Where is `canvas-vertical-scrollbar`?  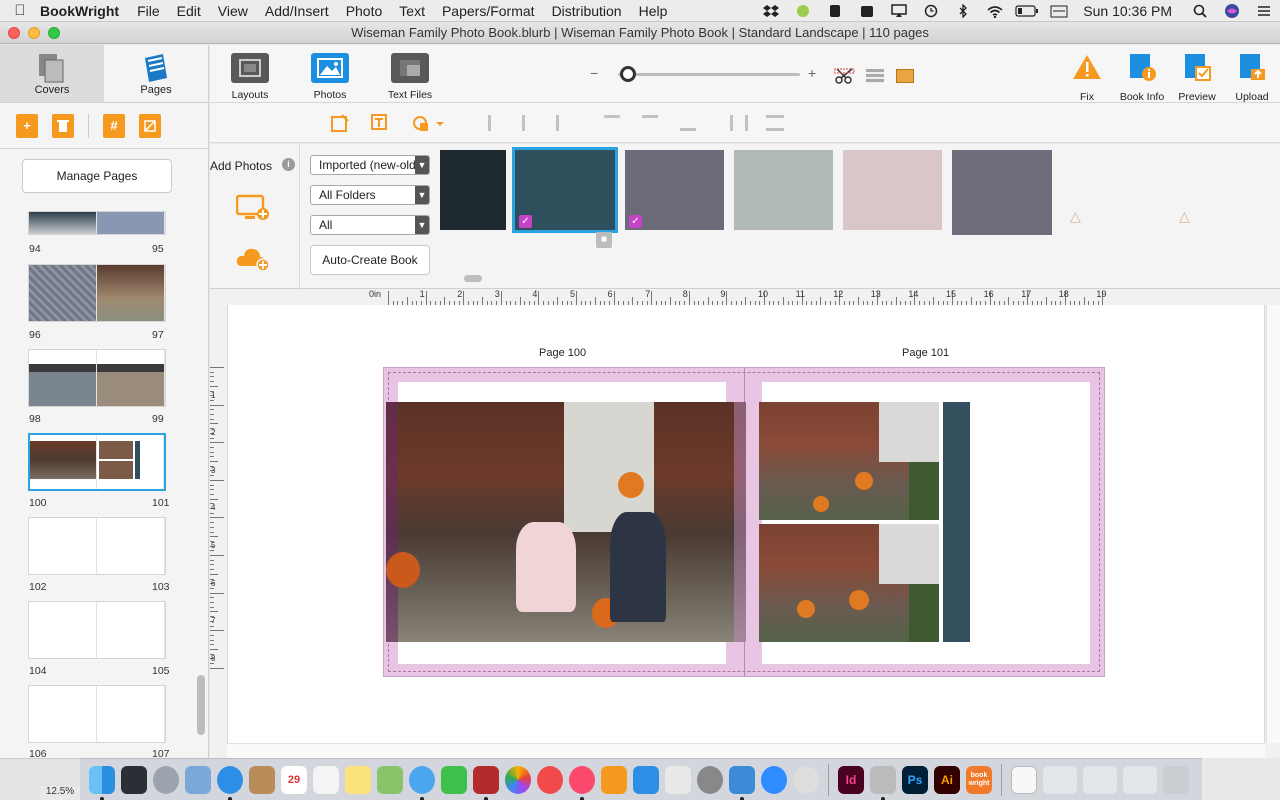 canvas-vertical-scrollbar is located at coordinates (1273, 524).